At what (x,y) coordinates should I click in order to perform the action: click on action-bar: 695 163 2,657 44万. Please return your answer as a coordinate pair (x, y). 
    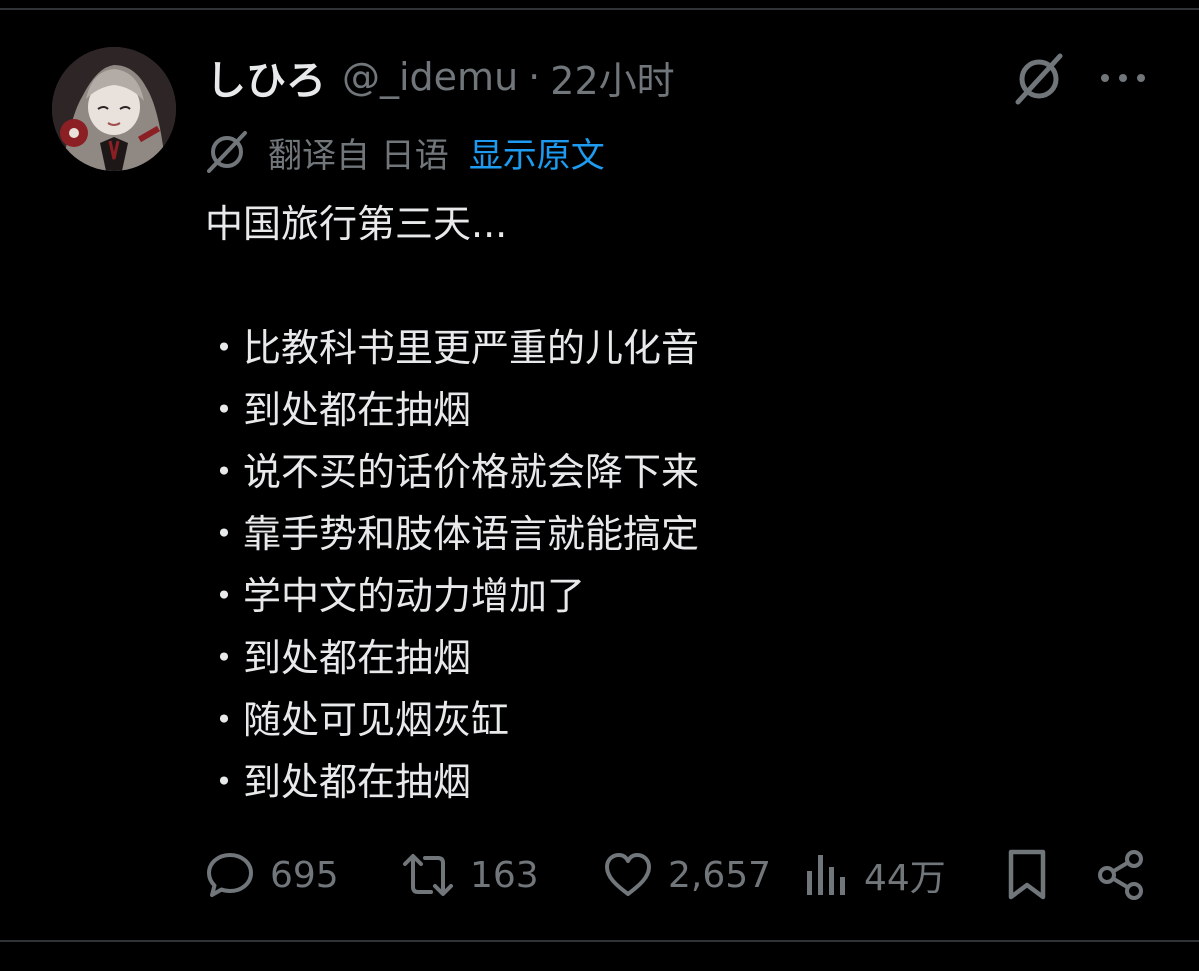
    Looking at the image, I should click on (599, 875).